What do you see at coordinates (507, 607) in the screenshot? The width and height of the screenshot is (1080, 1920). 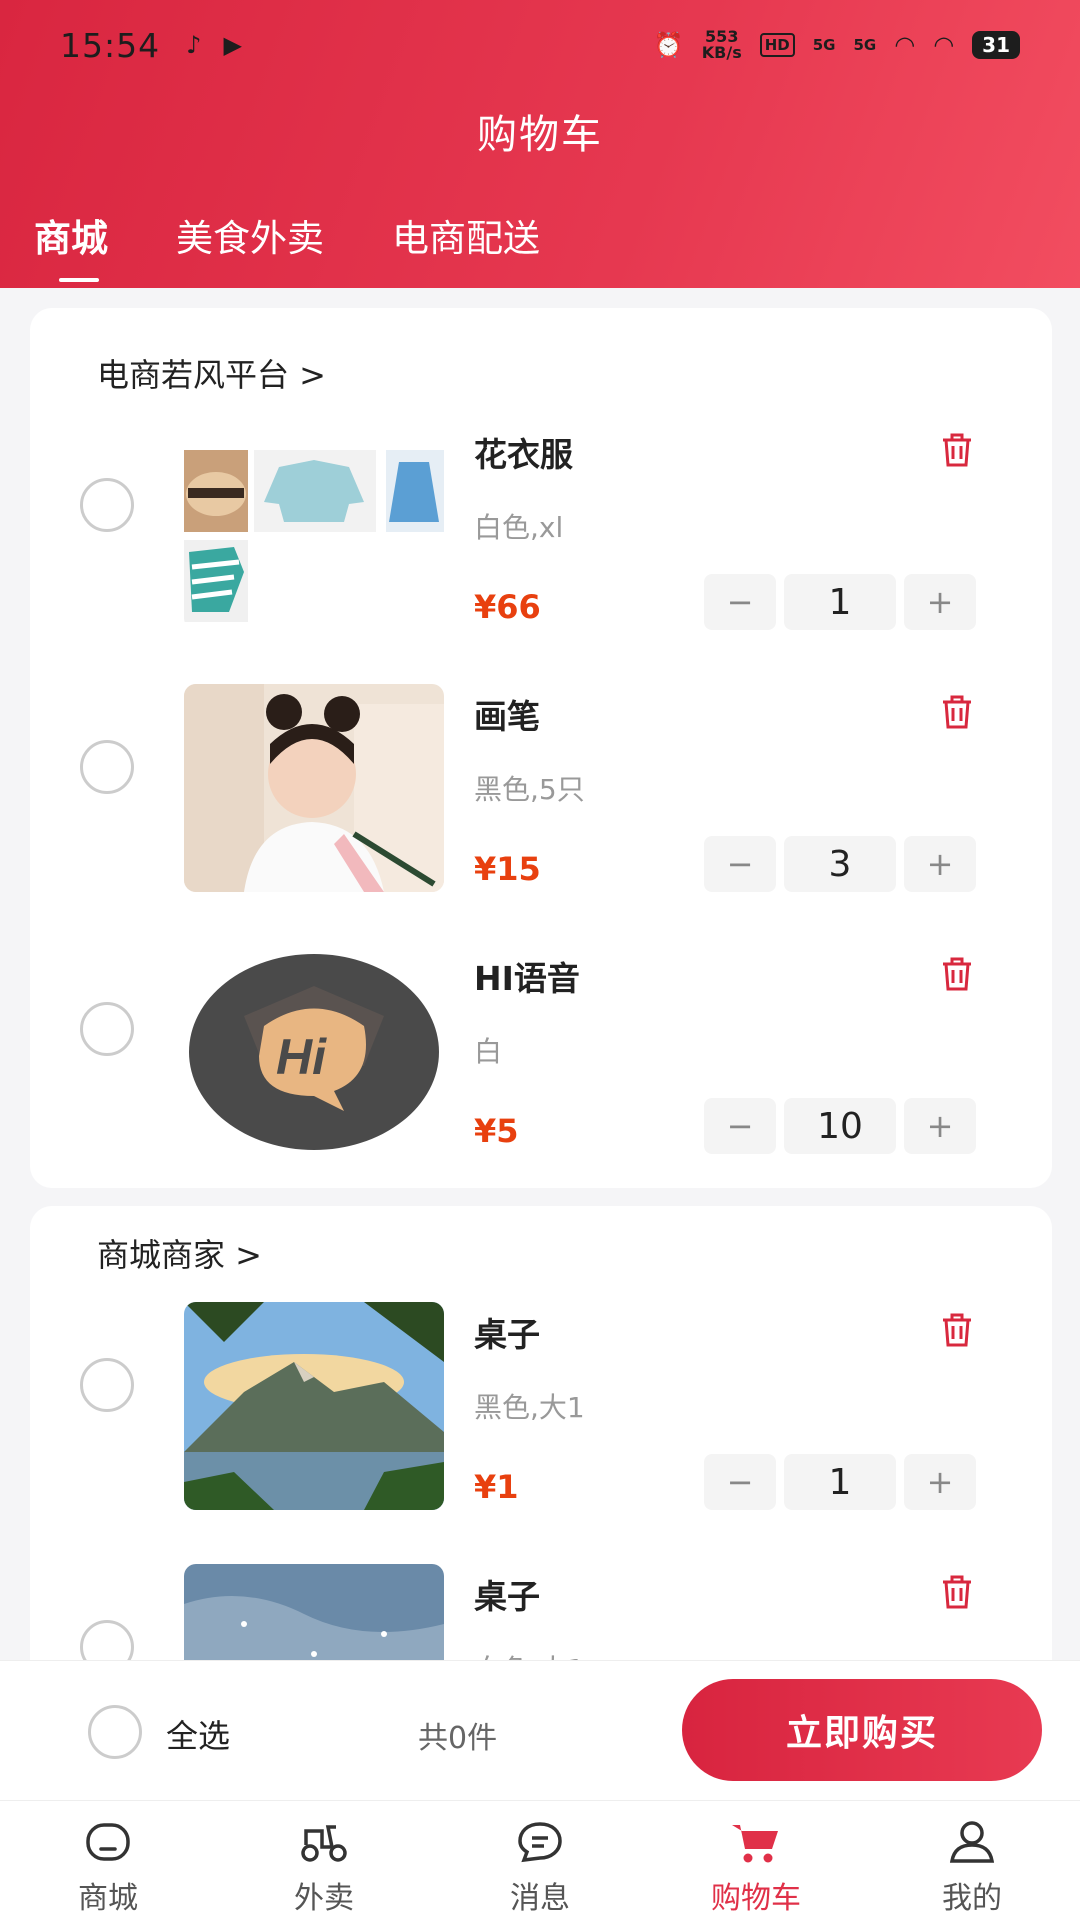 I see `product-price: ¥66` at bounding box center [507, 607].